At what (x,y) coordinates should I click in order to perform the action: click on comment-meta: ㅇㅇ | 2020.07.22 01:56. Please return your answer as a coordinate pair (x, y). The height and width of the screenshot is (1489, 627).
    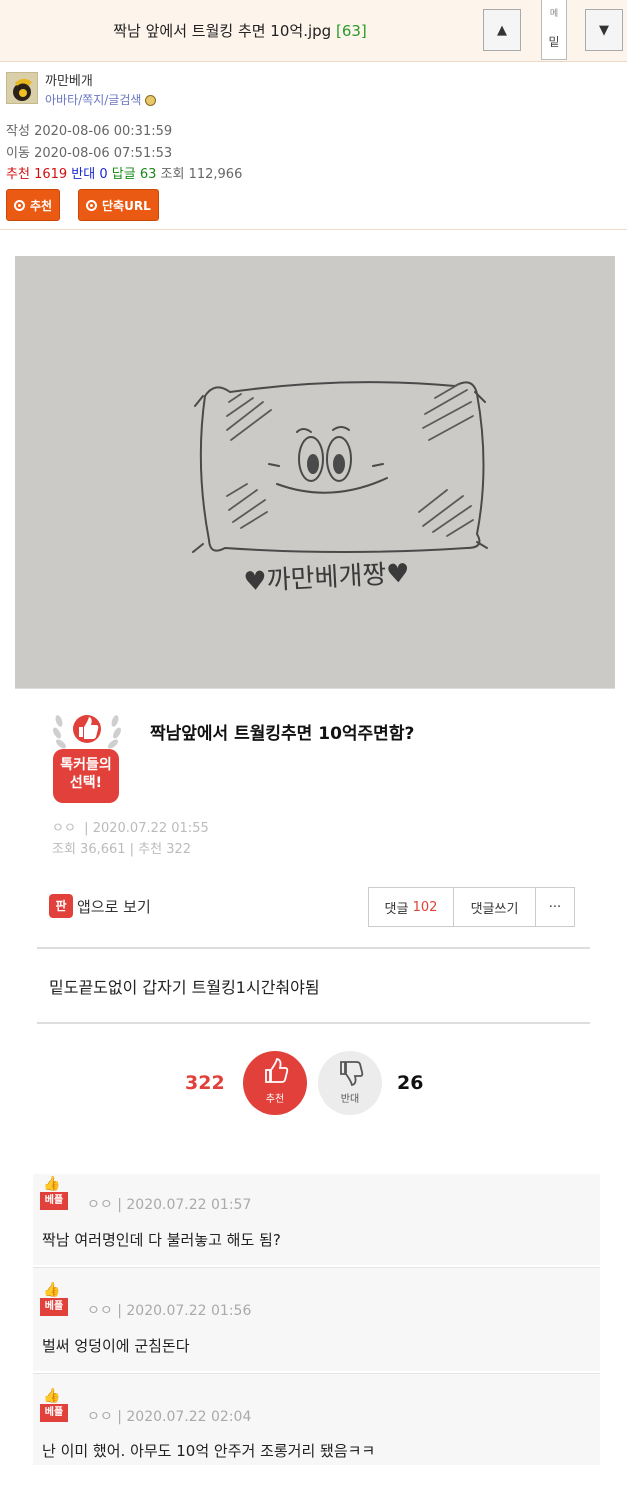
    Looking at the image, I should click on (169, 1311).